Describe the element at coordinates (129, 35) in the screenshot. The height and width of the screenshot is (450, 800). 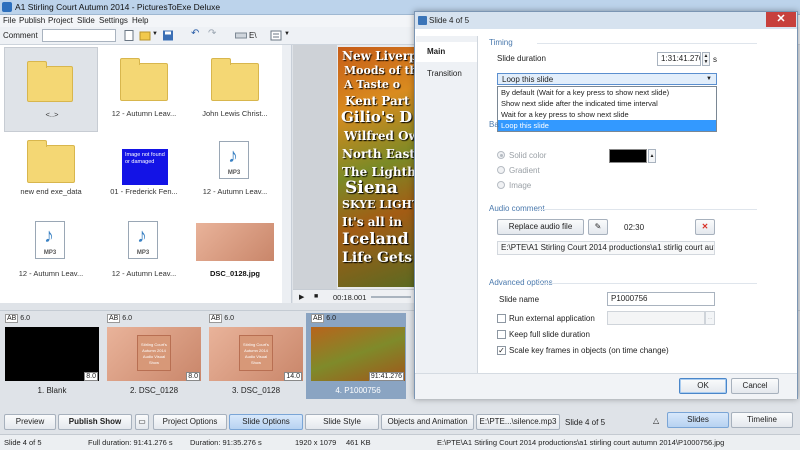
I see `new-file-icon` at that location.